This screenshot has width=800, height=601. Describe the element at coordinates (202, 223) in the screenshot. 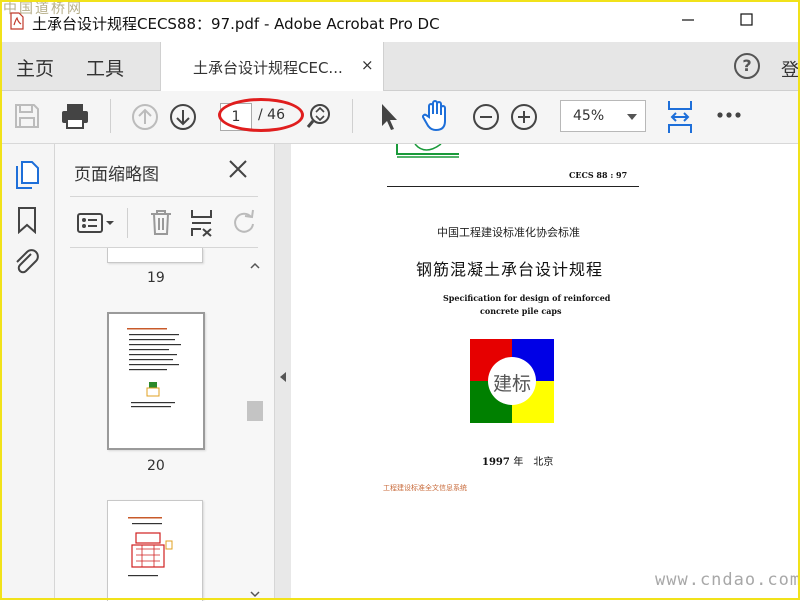

I see `extract-pages-icon` at that location.